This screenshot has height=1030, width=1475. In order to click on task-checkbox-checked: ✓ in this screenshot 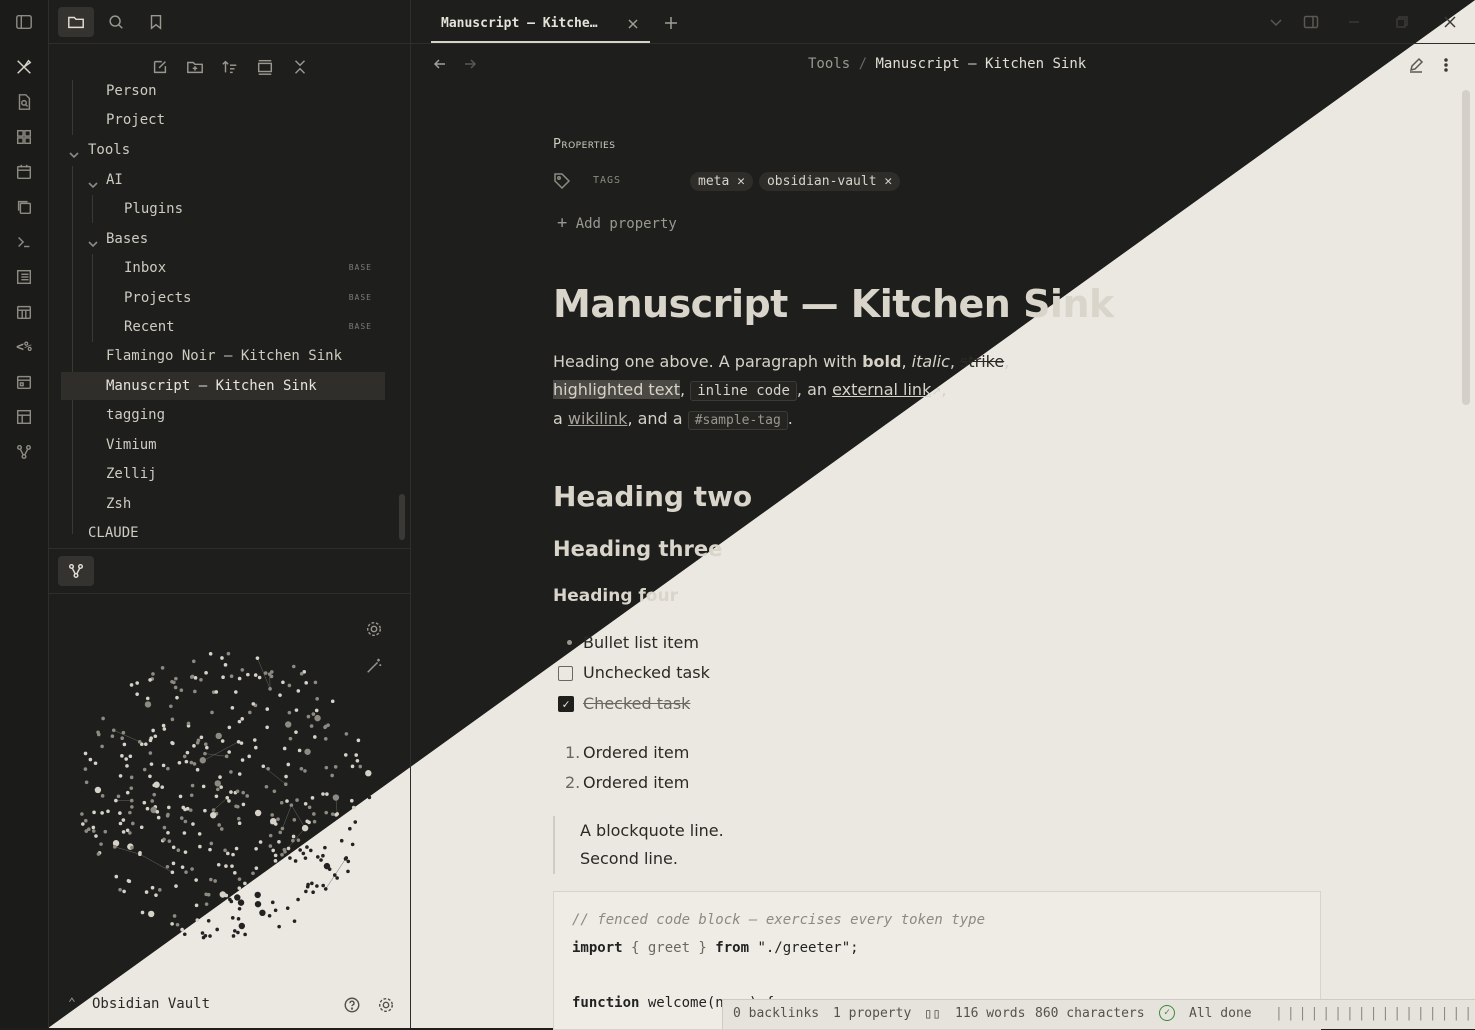, I will do `click(566, 704)`.